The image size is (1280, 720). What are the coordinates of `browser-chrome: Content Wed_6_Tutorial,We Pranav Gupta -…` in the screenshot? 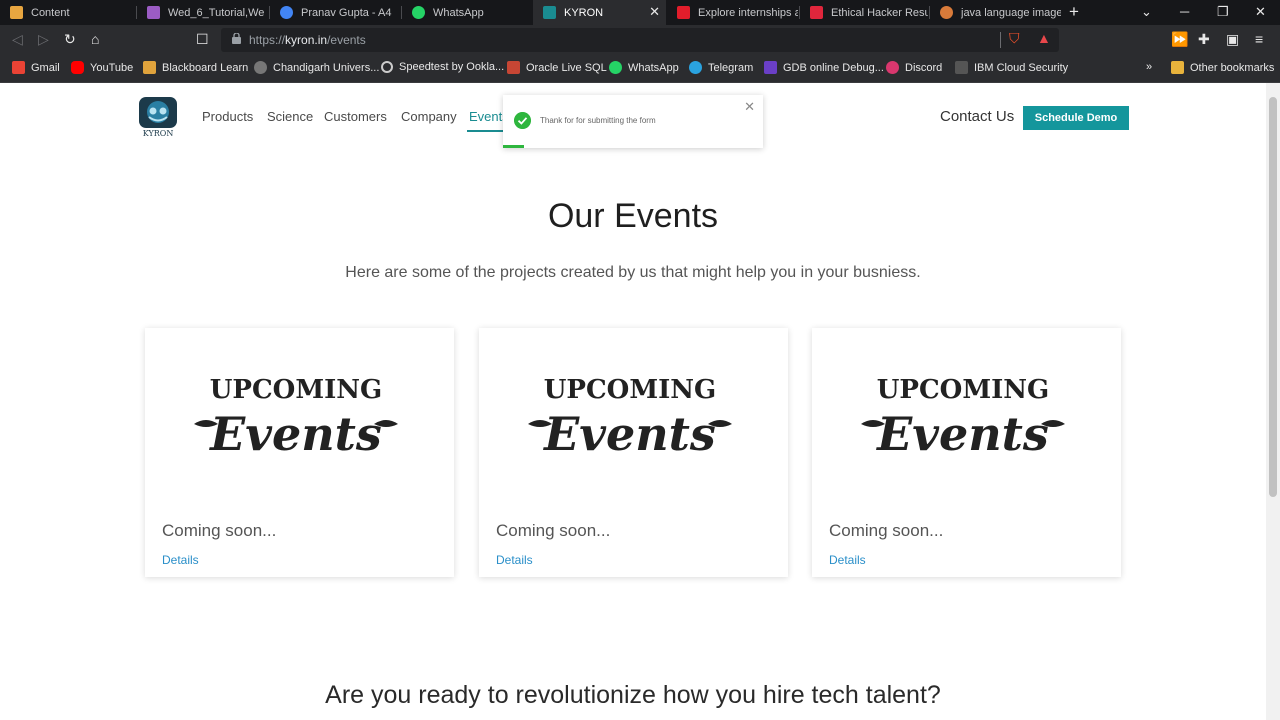 It's located at (640, 41).